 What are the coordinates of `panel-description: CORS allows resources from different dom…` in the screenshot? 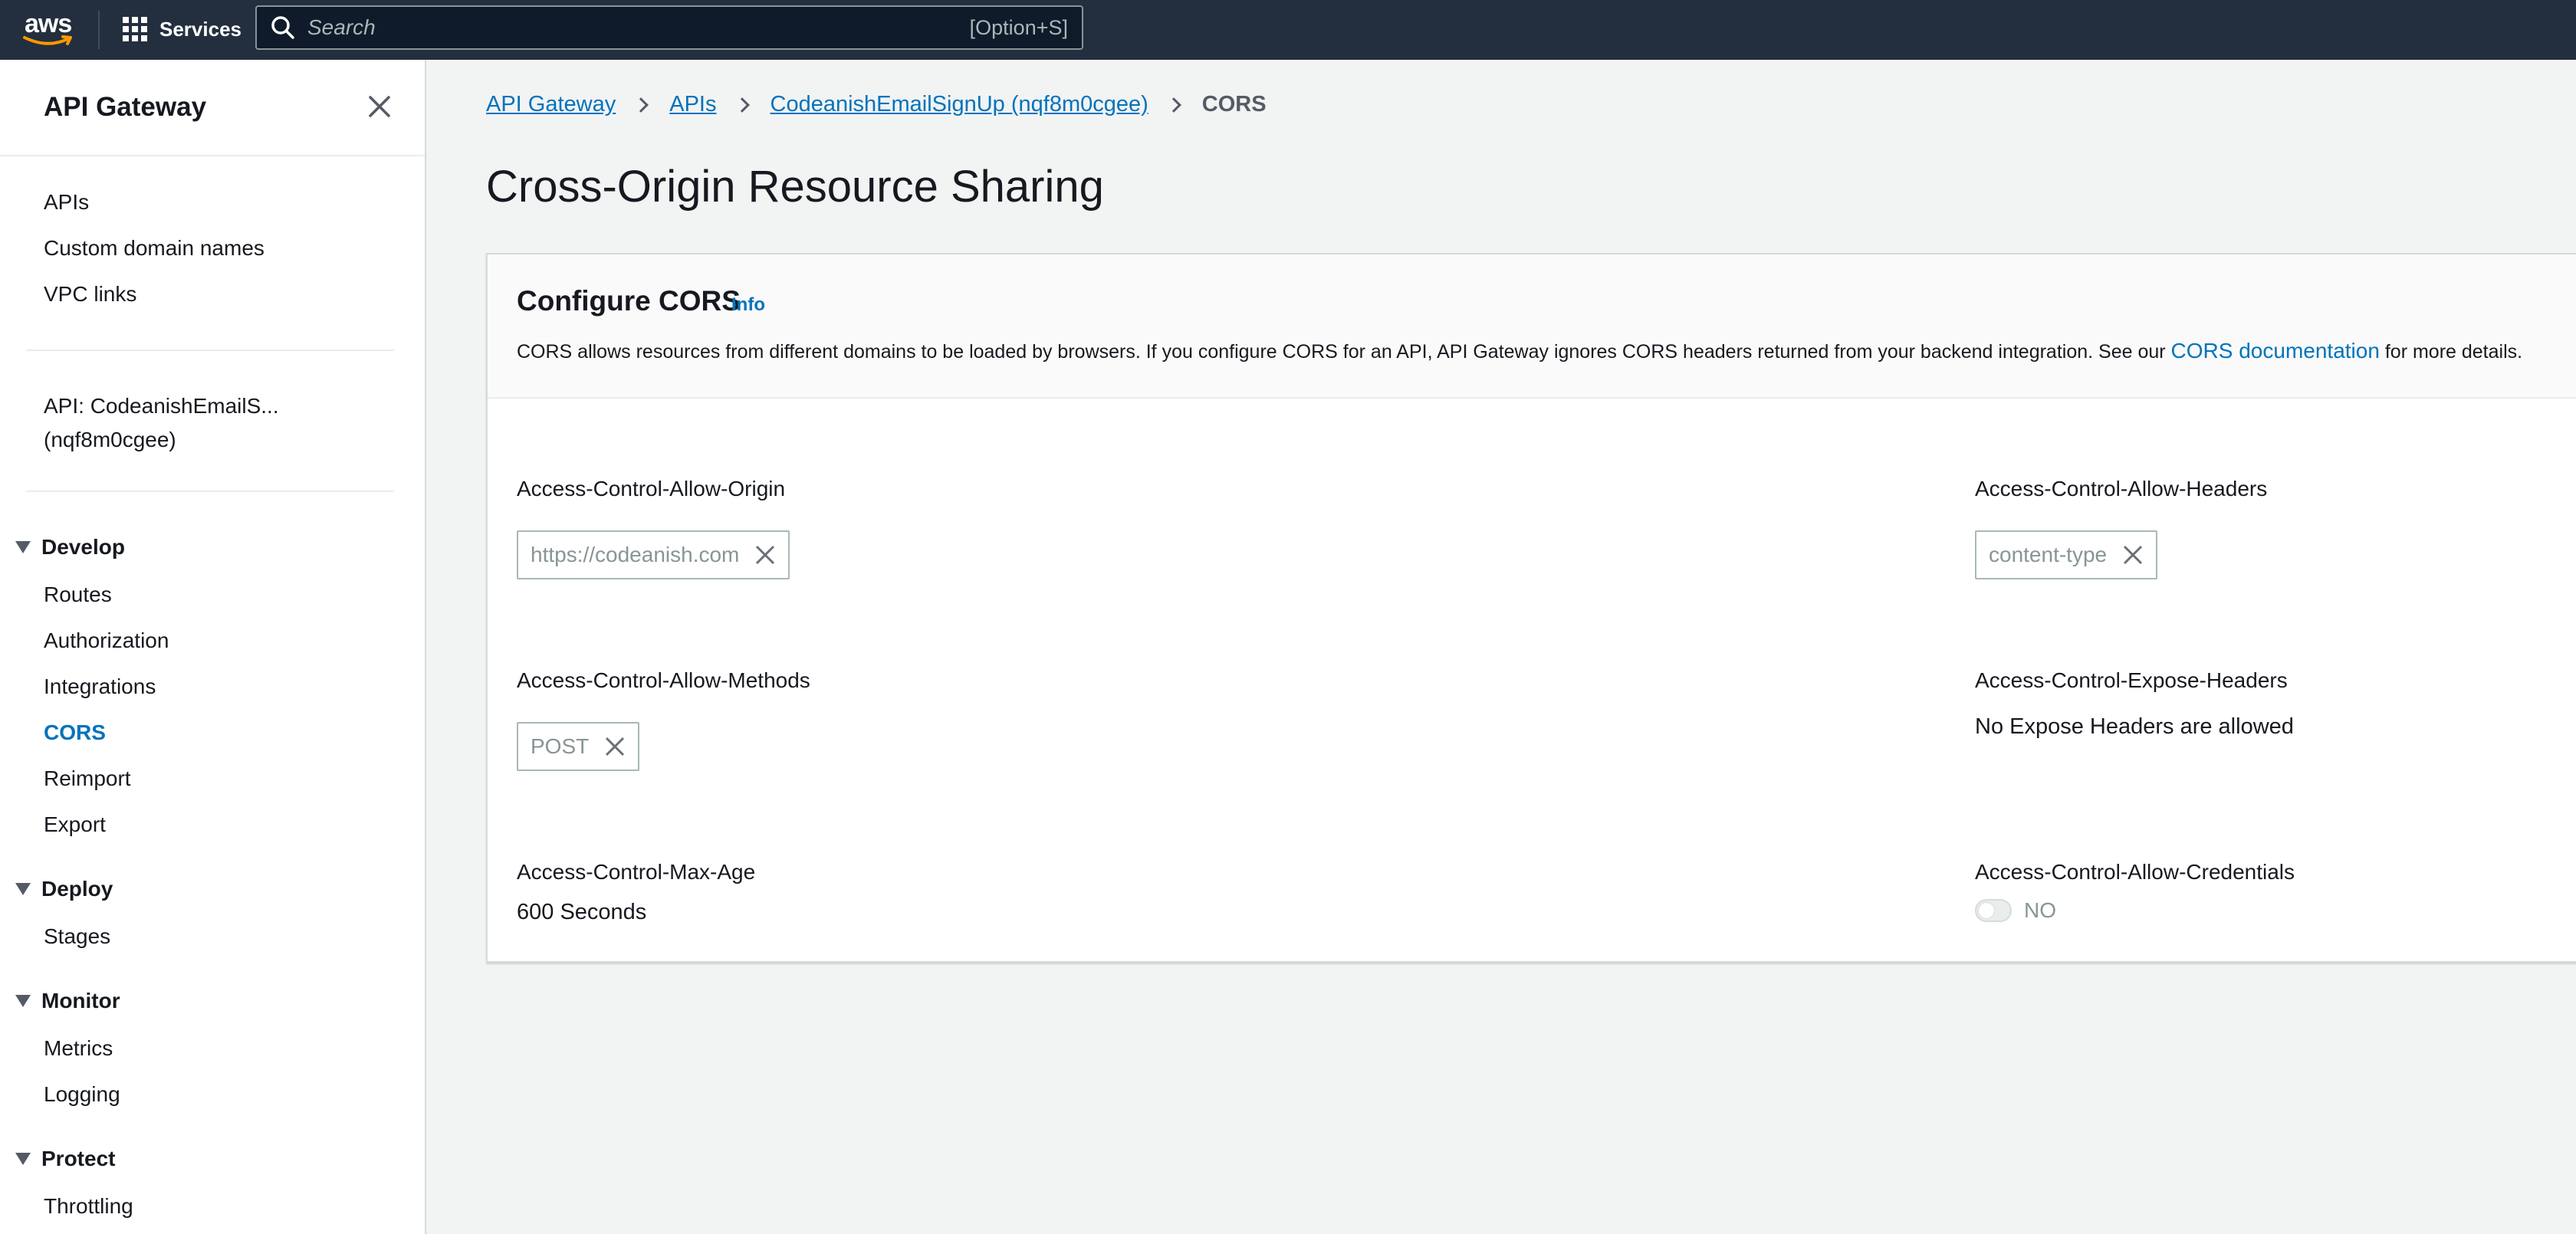 It's located at (1520, 351).